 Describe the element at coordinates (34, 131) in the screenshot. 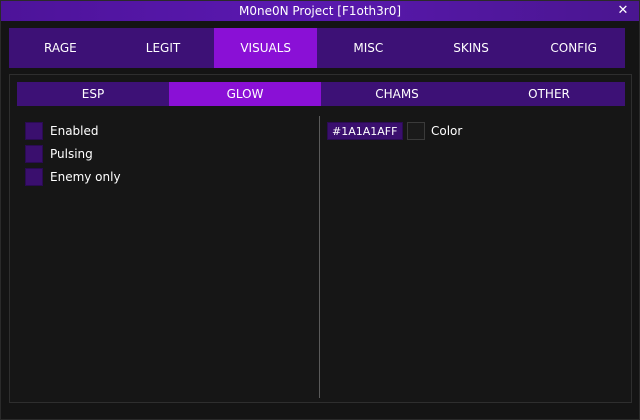

I see `enabled-checkbox` at that location.